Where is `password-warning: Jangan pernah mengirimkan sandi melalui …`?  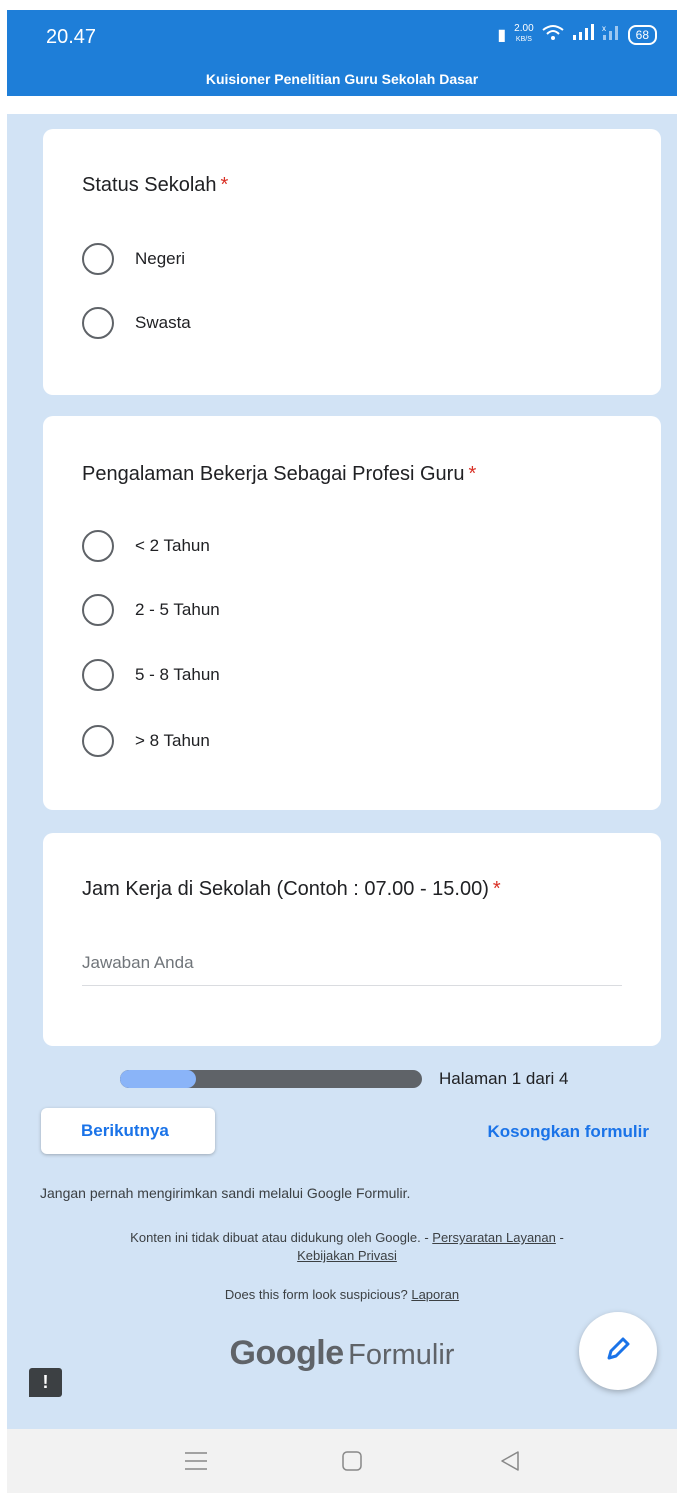
password-warning: Jangan pernah mengirimkan sandi melalui … is located at coordinates (225, 1193).